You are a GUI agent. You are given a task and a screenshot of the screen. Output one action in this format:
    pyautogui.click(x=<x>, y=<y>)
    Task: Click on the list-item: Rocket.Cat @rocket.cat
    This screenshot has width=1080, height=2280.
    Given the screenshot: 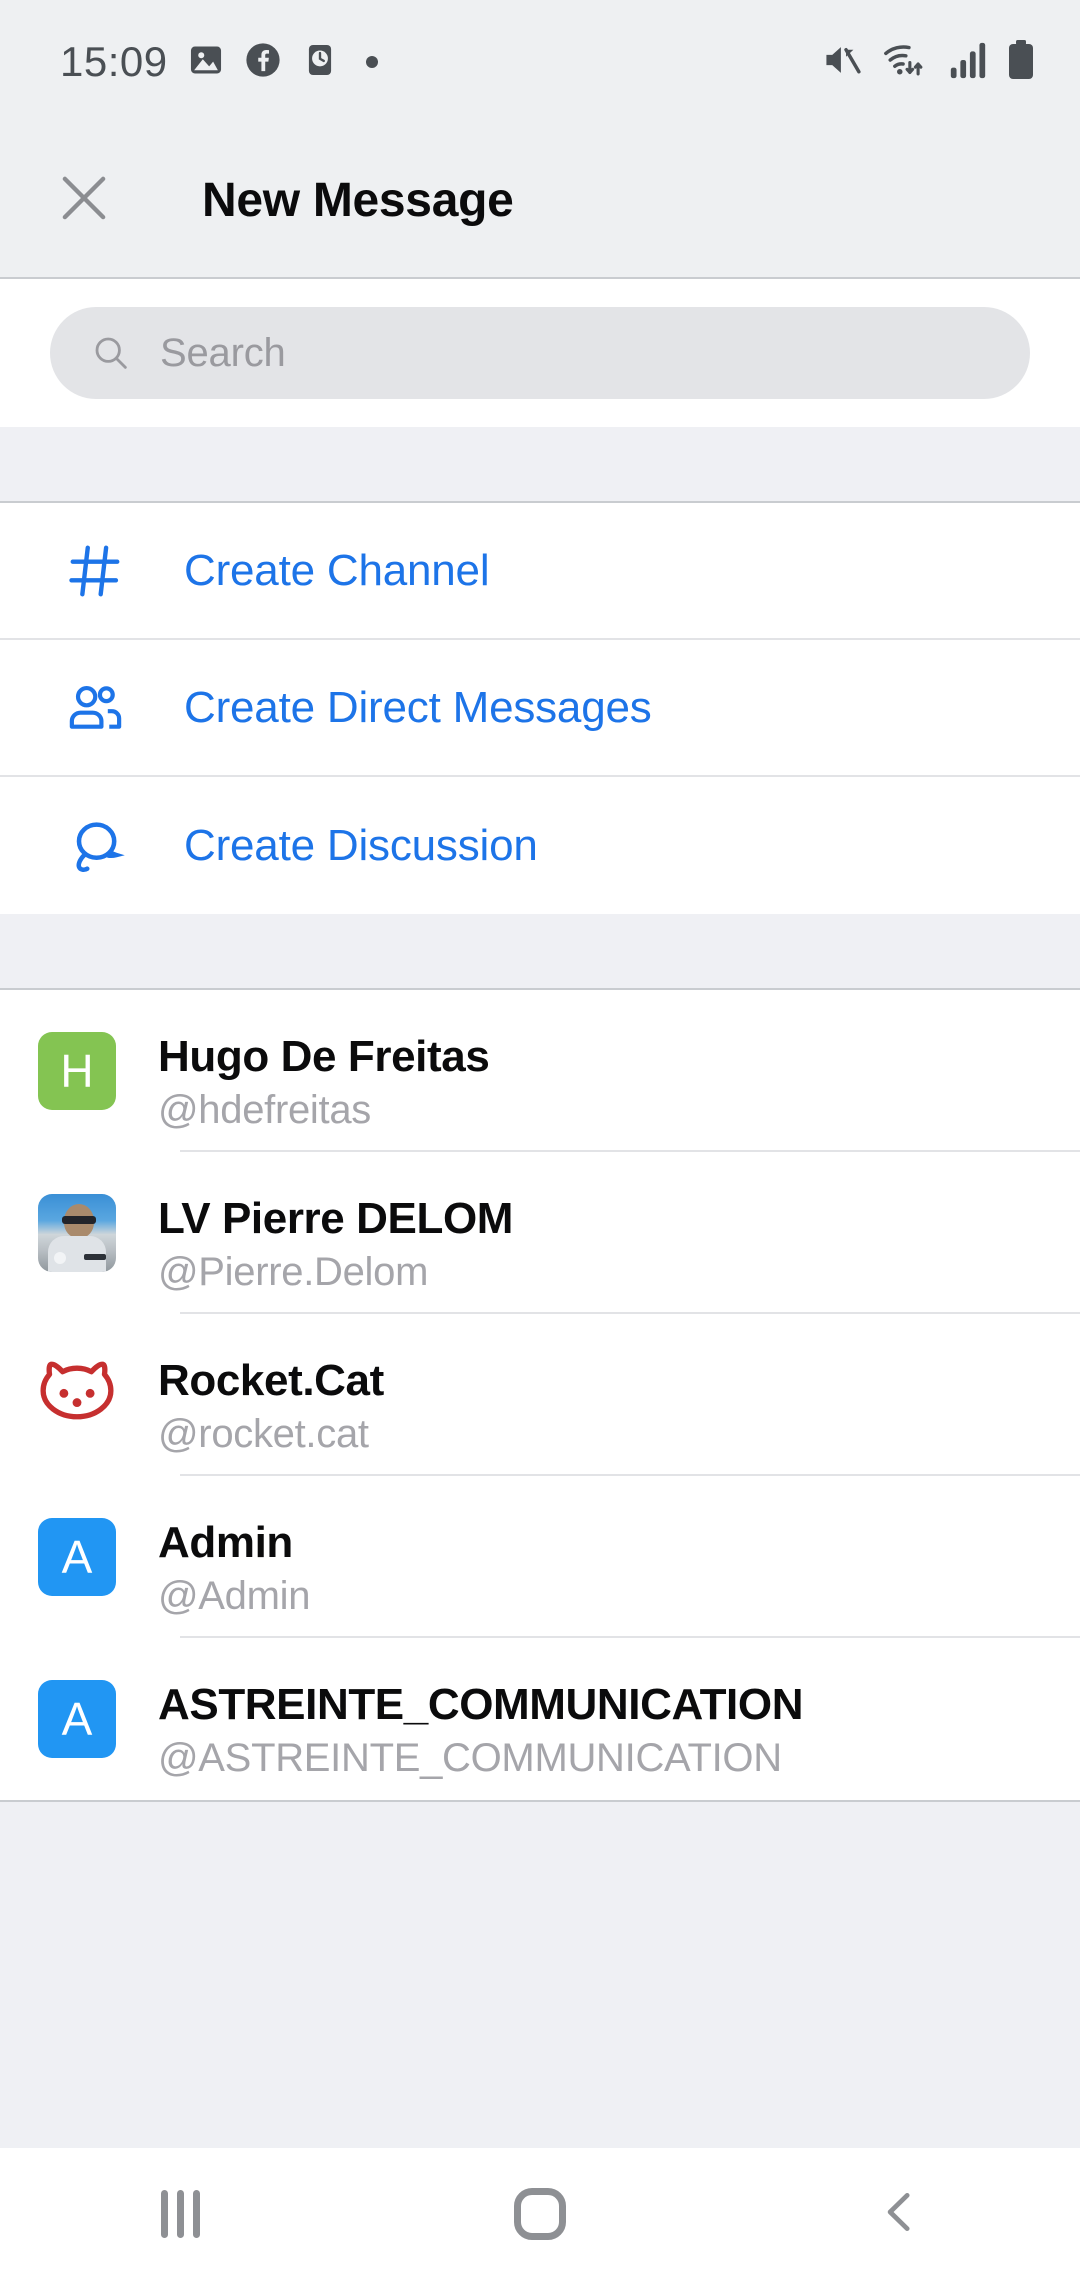 What is the action you would take?
    pyautogui.click(x=540, y=1395)
    